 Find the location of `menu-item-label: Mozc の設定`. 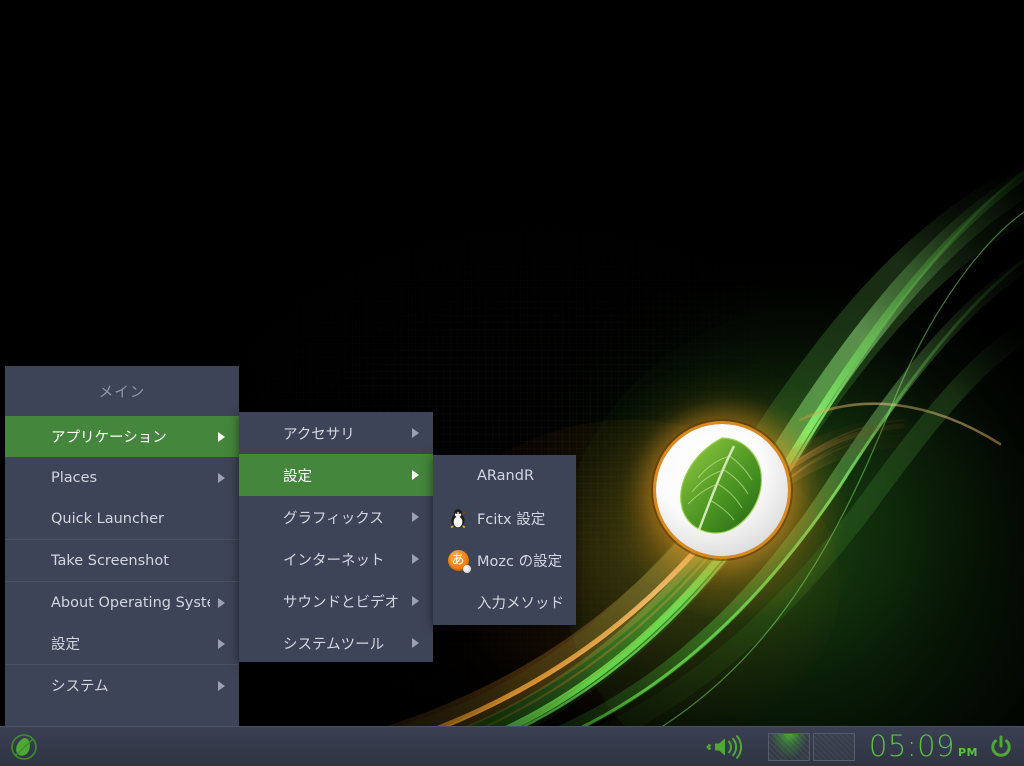

menu-item-label: Mozc の設定 is located at coordinates (519, 561).